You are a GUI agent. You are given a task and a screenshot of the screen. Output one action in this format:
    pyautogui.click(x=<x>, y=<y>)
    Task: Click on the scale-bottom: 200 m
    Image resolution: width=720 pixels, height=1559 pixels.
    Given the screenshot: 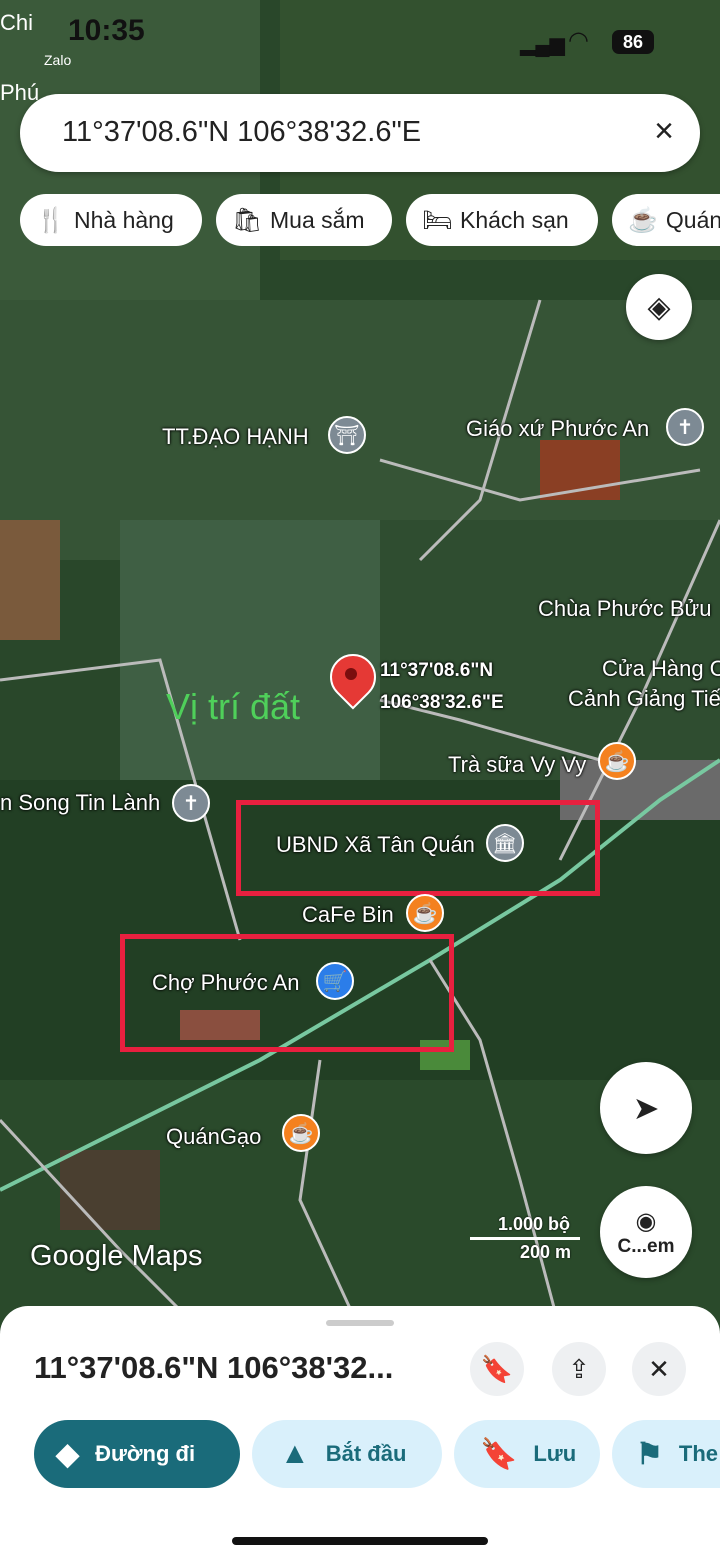 What is the action you would take?
    pyautogui.click(x=546, y=1252)
    